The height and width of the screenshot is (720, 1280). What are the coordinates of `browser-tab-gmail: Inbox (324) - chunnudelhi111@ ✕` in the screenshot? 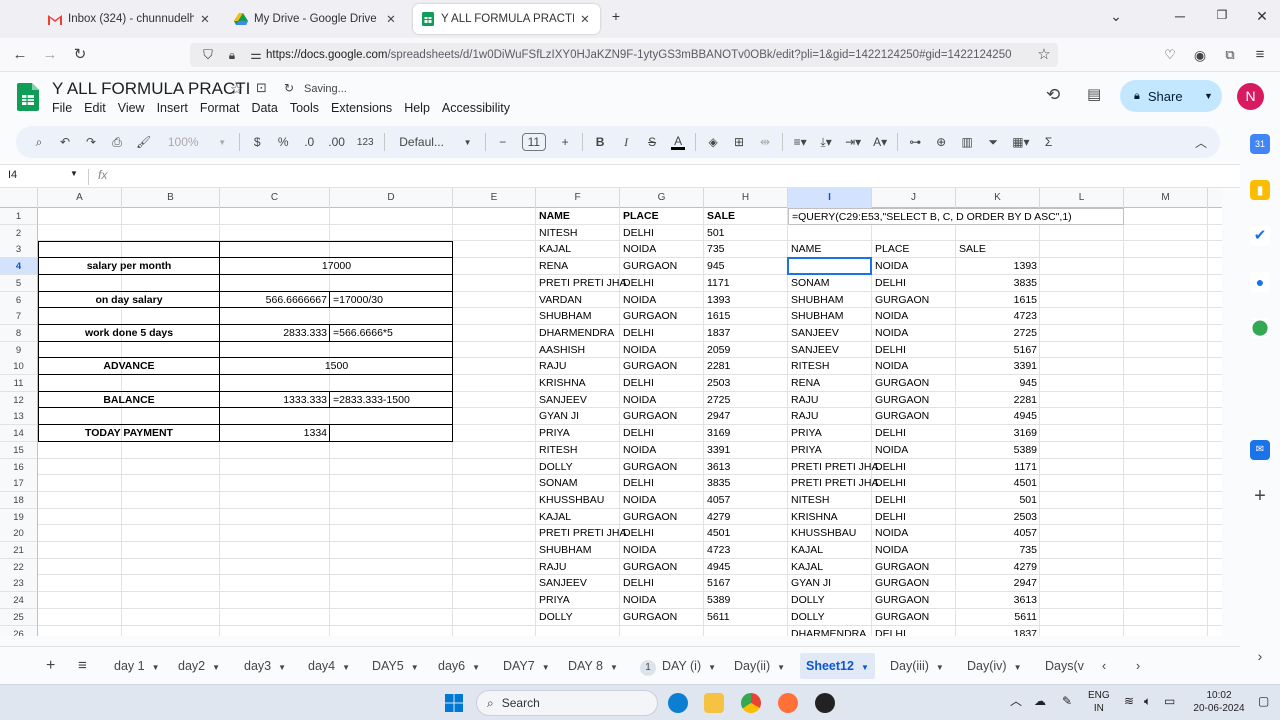 It's located at (130, 19).